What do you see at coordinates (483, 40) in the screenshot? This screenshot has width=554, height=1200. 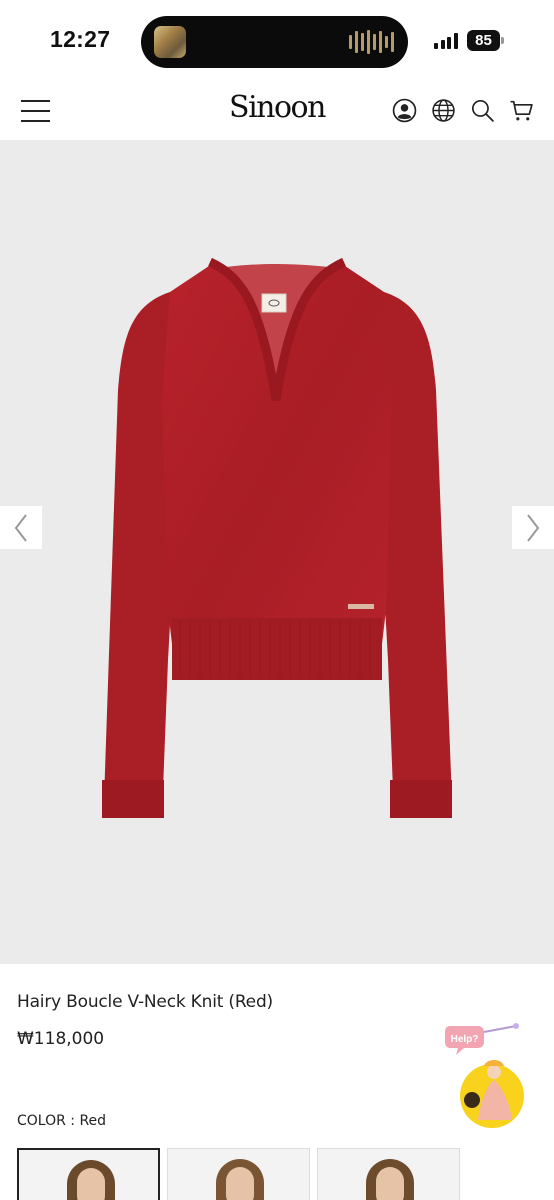 I see `battery-indicator: 85` at bounding box center [483, 40].